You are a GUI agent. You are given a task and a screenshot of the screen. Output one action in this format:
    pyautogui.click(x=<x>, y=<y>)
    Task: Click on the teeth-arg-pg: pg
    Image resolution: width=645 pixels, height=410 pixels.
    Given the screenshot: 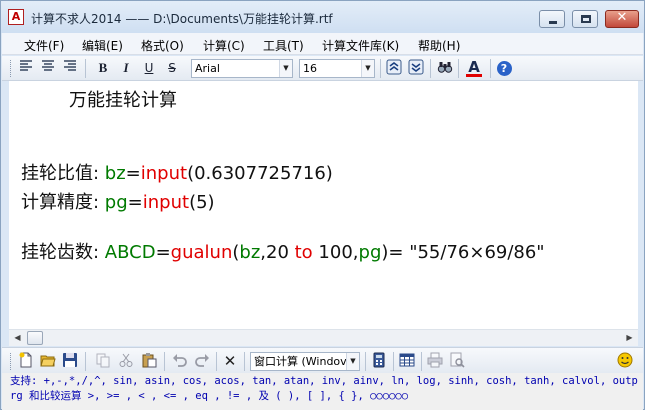 What is the action you would take?
    pyautogui.click(x=370, y=252)
    